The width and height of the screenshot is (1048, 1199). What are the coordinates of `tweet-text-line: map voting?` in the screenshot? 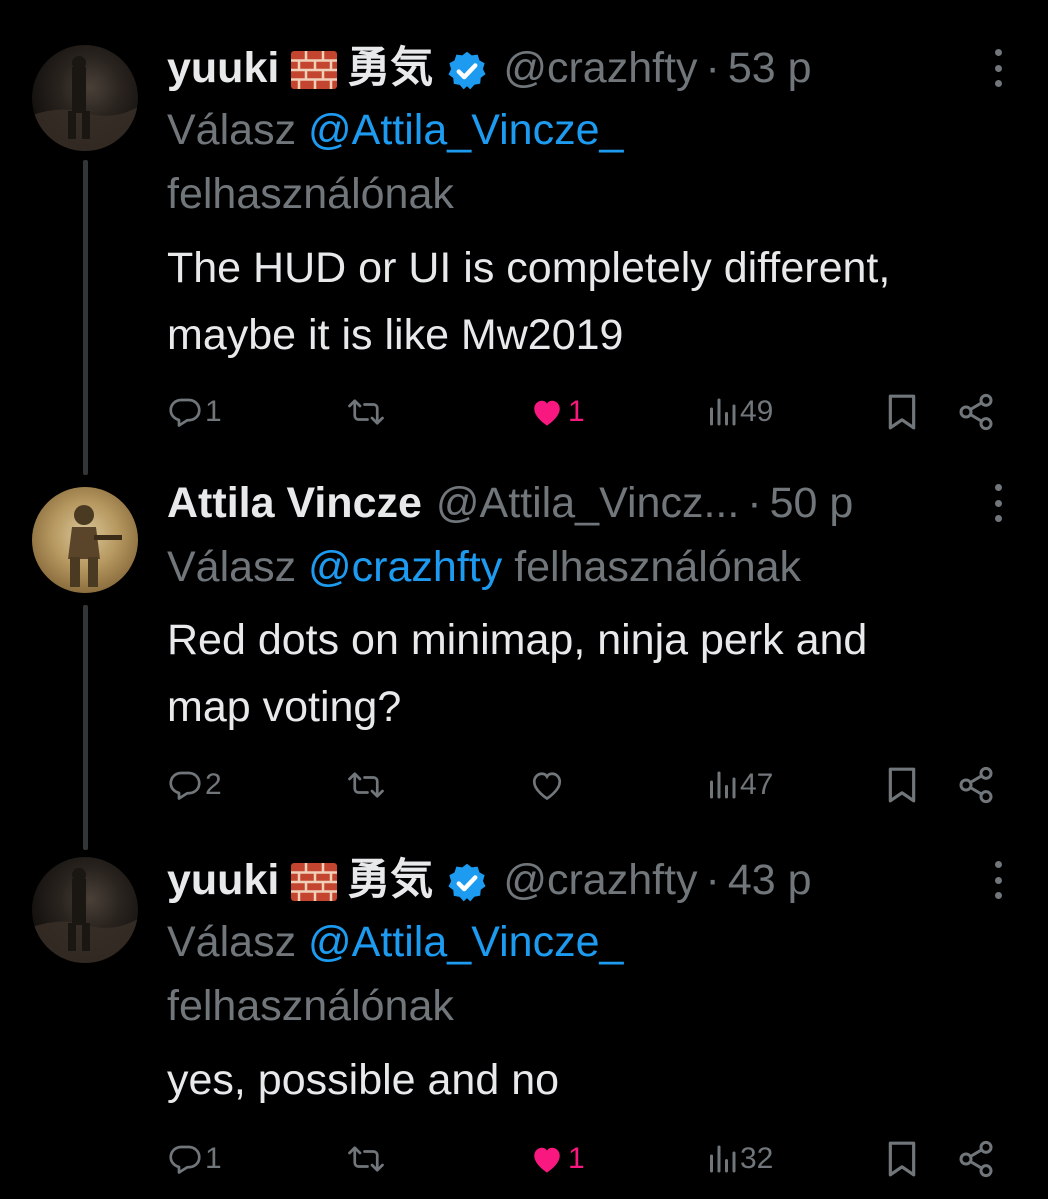 It's located at (284, 707).